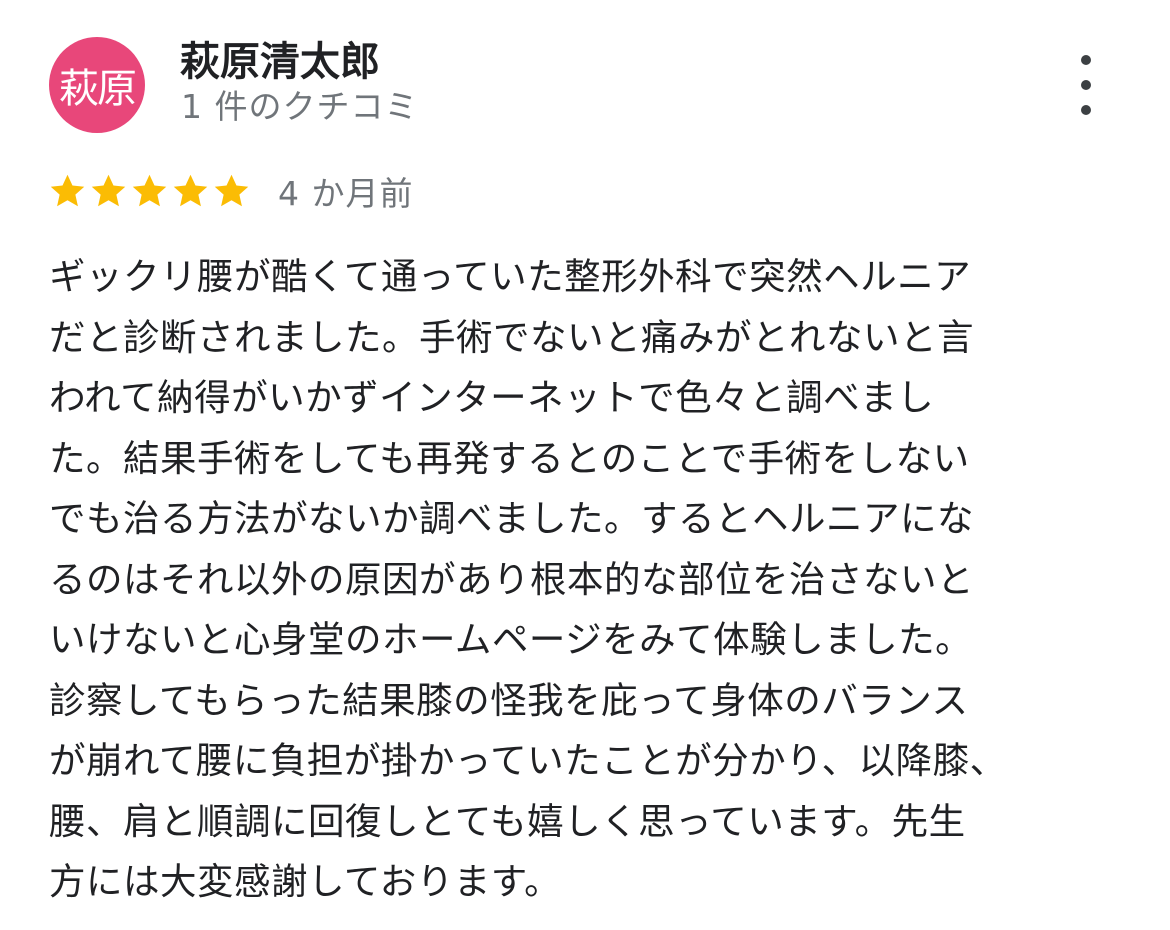  Describe the element at coordinates (509, 458) in the screenshot. I see `review-text-line: た。結果手術をしても再発するとのことで手術をしない` at that location.